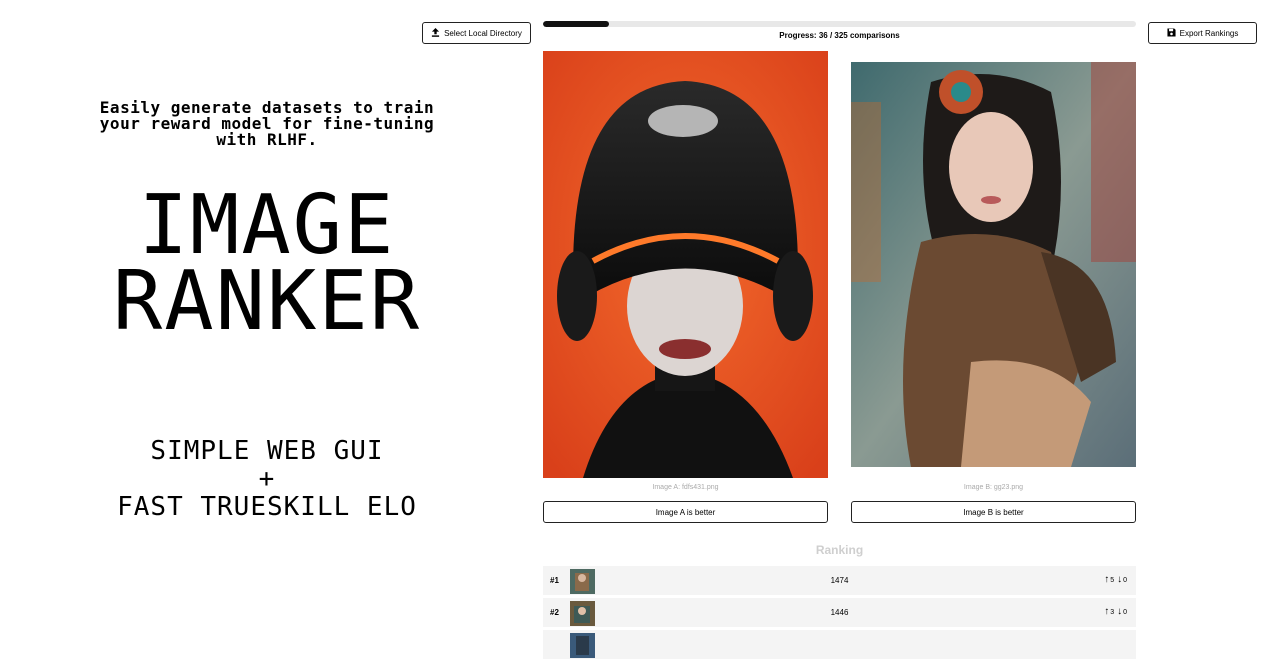  What do you see at coordinates (1116, 579) in the screenshot?
I see `win-loss: ↑ 5 ↓ 0` at bounding box center [1116, 579].